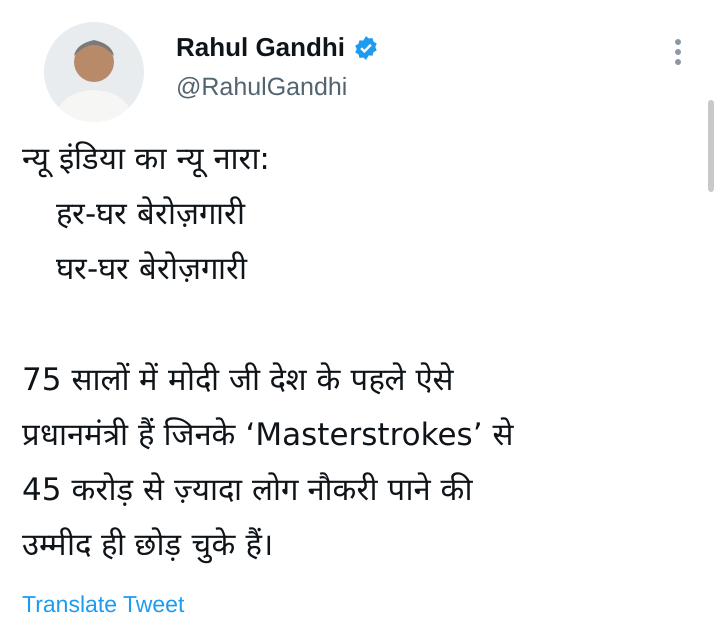 This screenshot has width=720, height=635. Describe the element at coordinates (268, 435) in the screenshot. I see `tweet-text-line: प्रधानमंत्री हैं जिनके ‘Masterstrokes’ से` at that location.